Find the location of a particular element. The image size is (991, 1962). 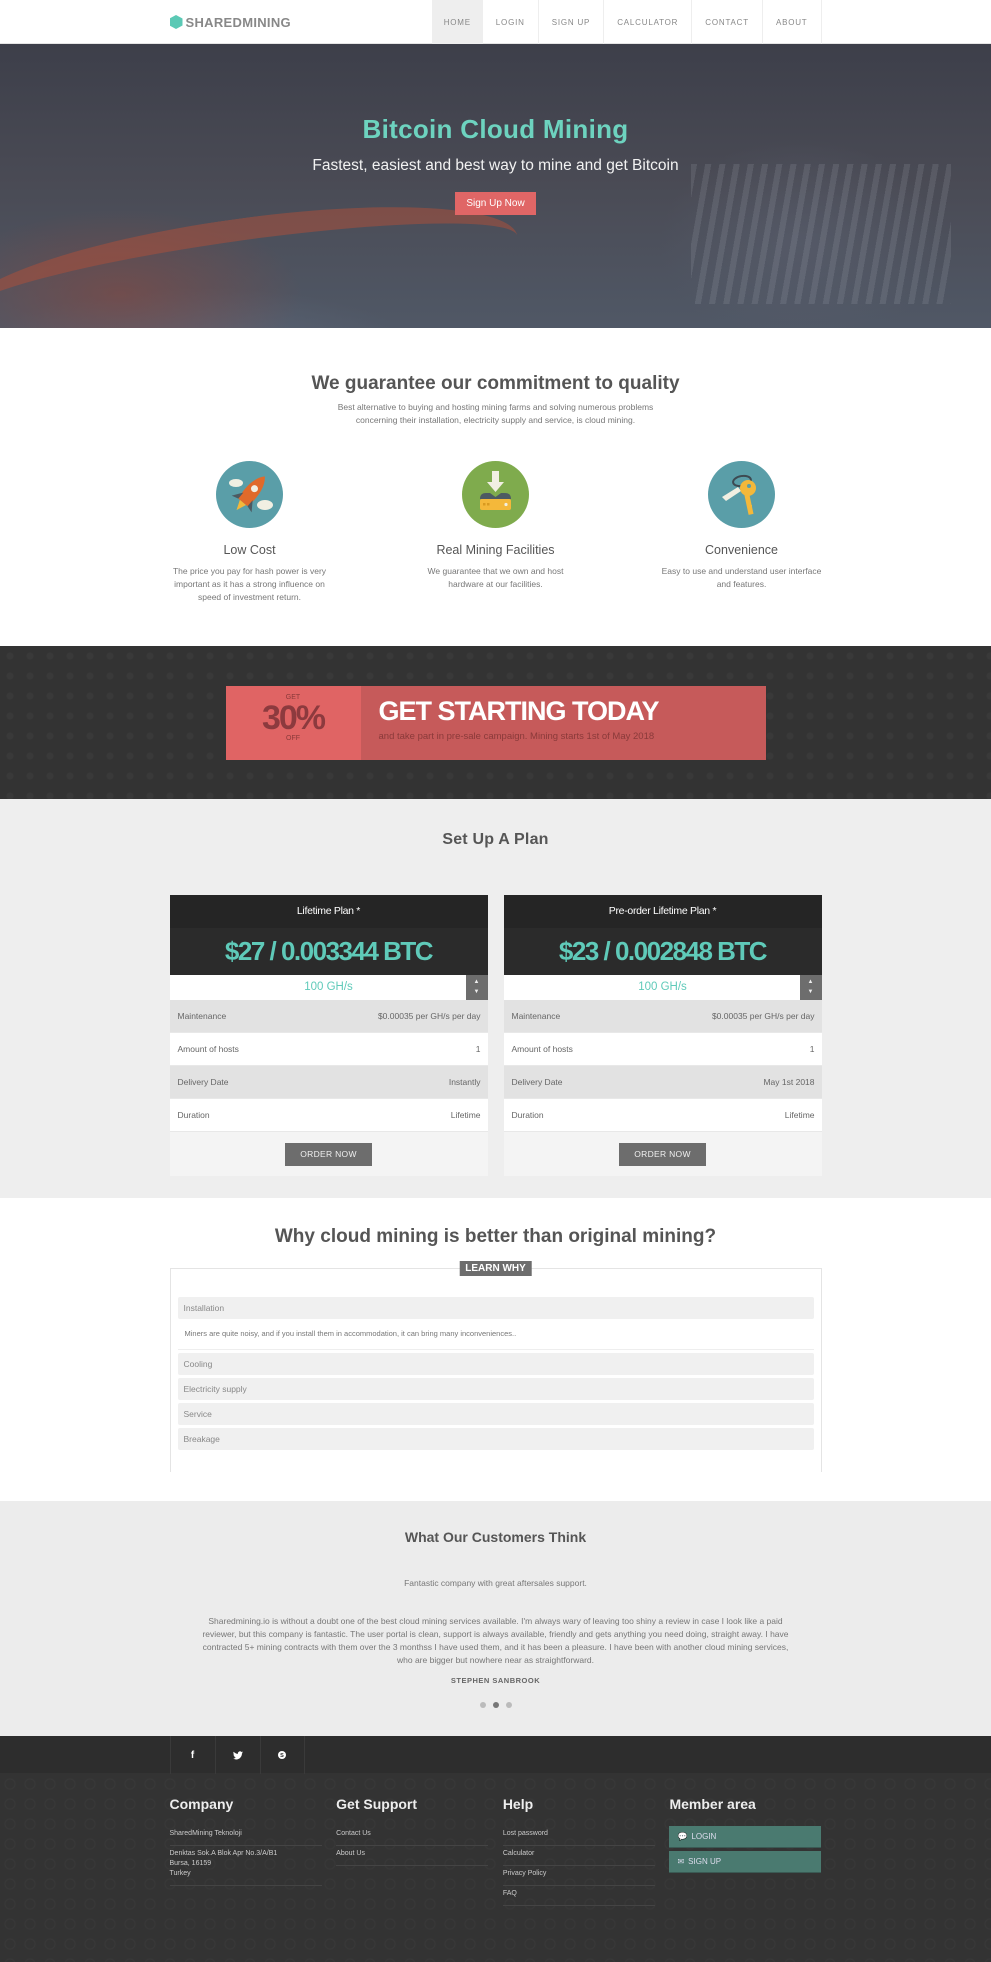

hexagon-logo-icon is located at coordinates (176, 22).